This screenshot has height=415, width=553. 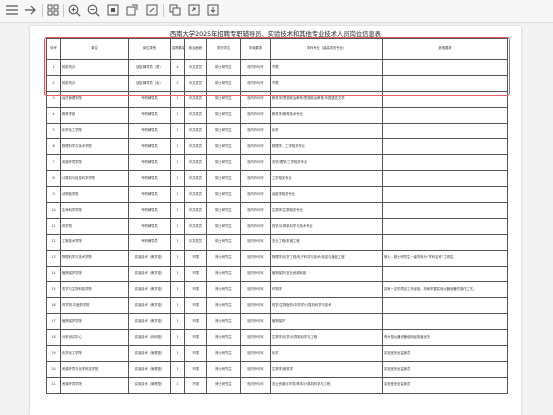 What do you see at coordinates (326, 290) in the screenshot?
I see `table-cell: 作物学` at bounding box center [326, 290].